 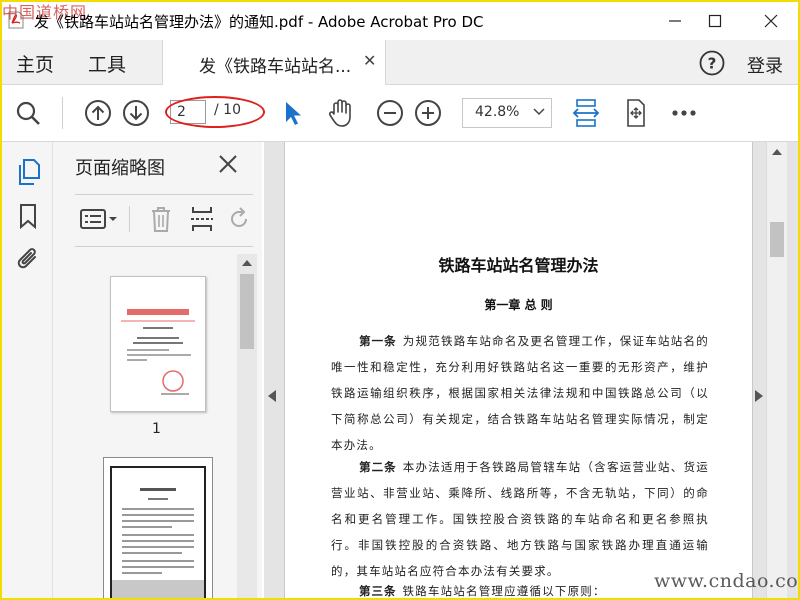 I want to click on article-paragraph: 第三条 铁路车站站名管理应遵循以下原则：, so click(x=520, y=588).